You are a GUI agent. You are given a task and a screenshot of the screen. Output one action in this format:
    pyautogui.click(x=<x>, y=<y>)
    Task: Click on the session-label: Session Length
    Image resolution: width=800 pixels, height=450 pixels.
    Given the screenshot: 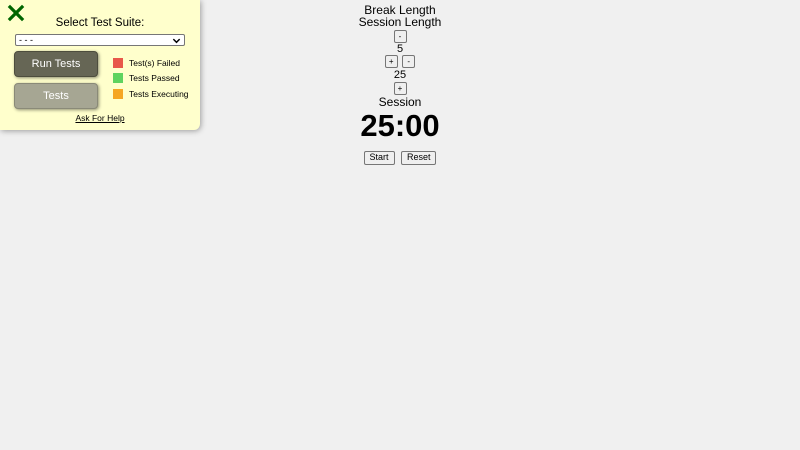 What is the action you would take?
    pyautogui.click(x=400, y=22)
    